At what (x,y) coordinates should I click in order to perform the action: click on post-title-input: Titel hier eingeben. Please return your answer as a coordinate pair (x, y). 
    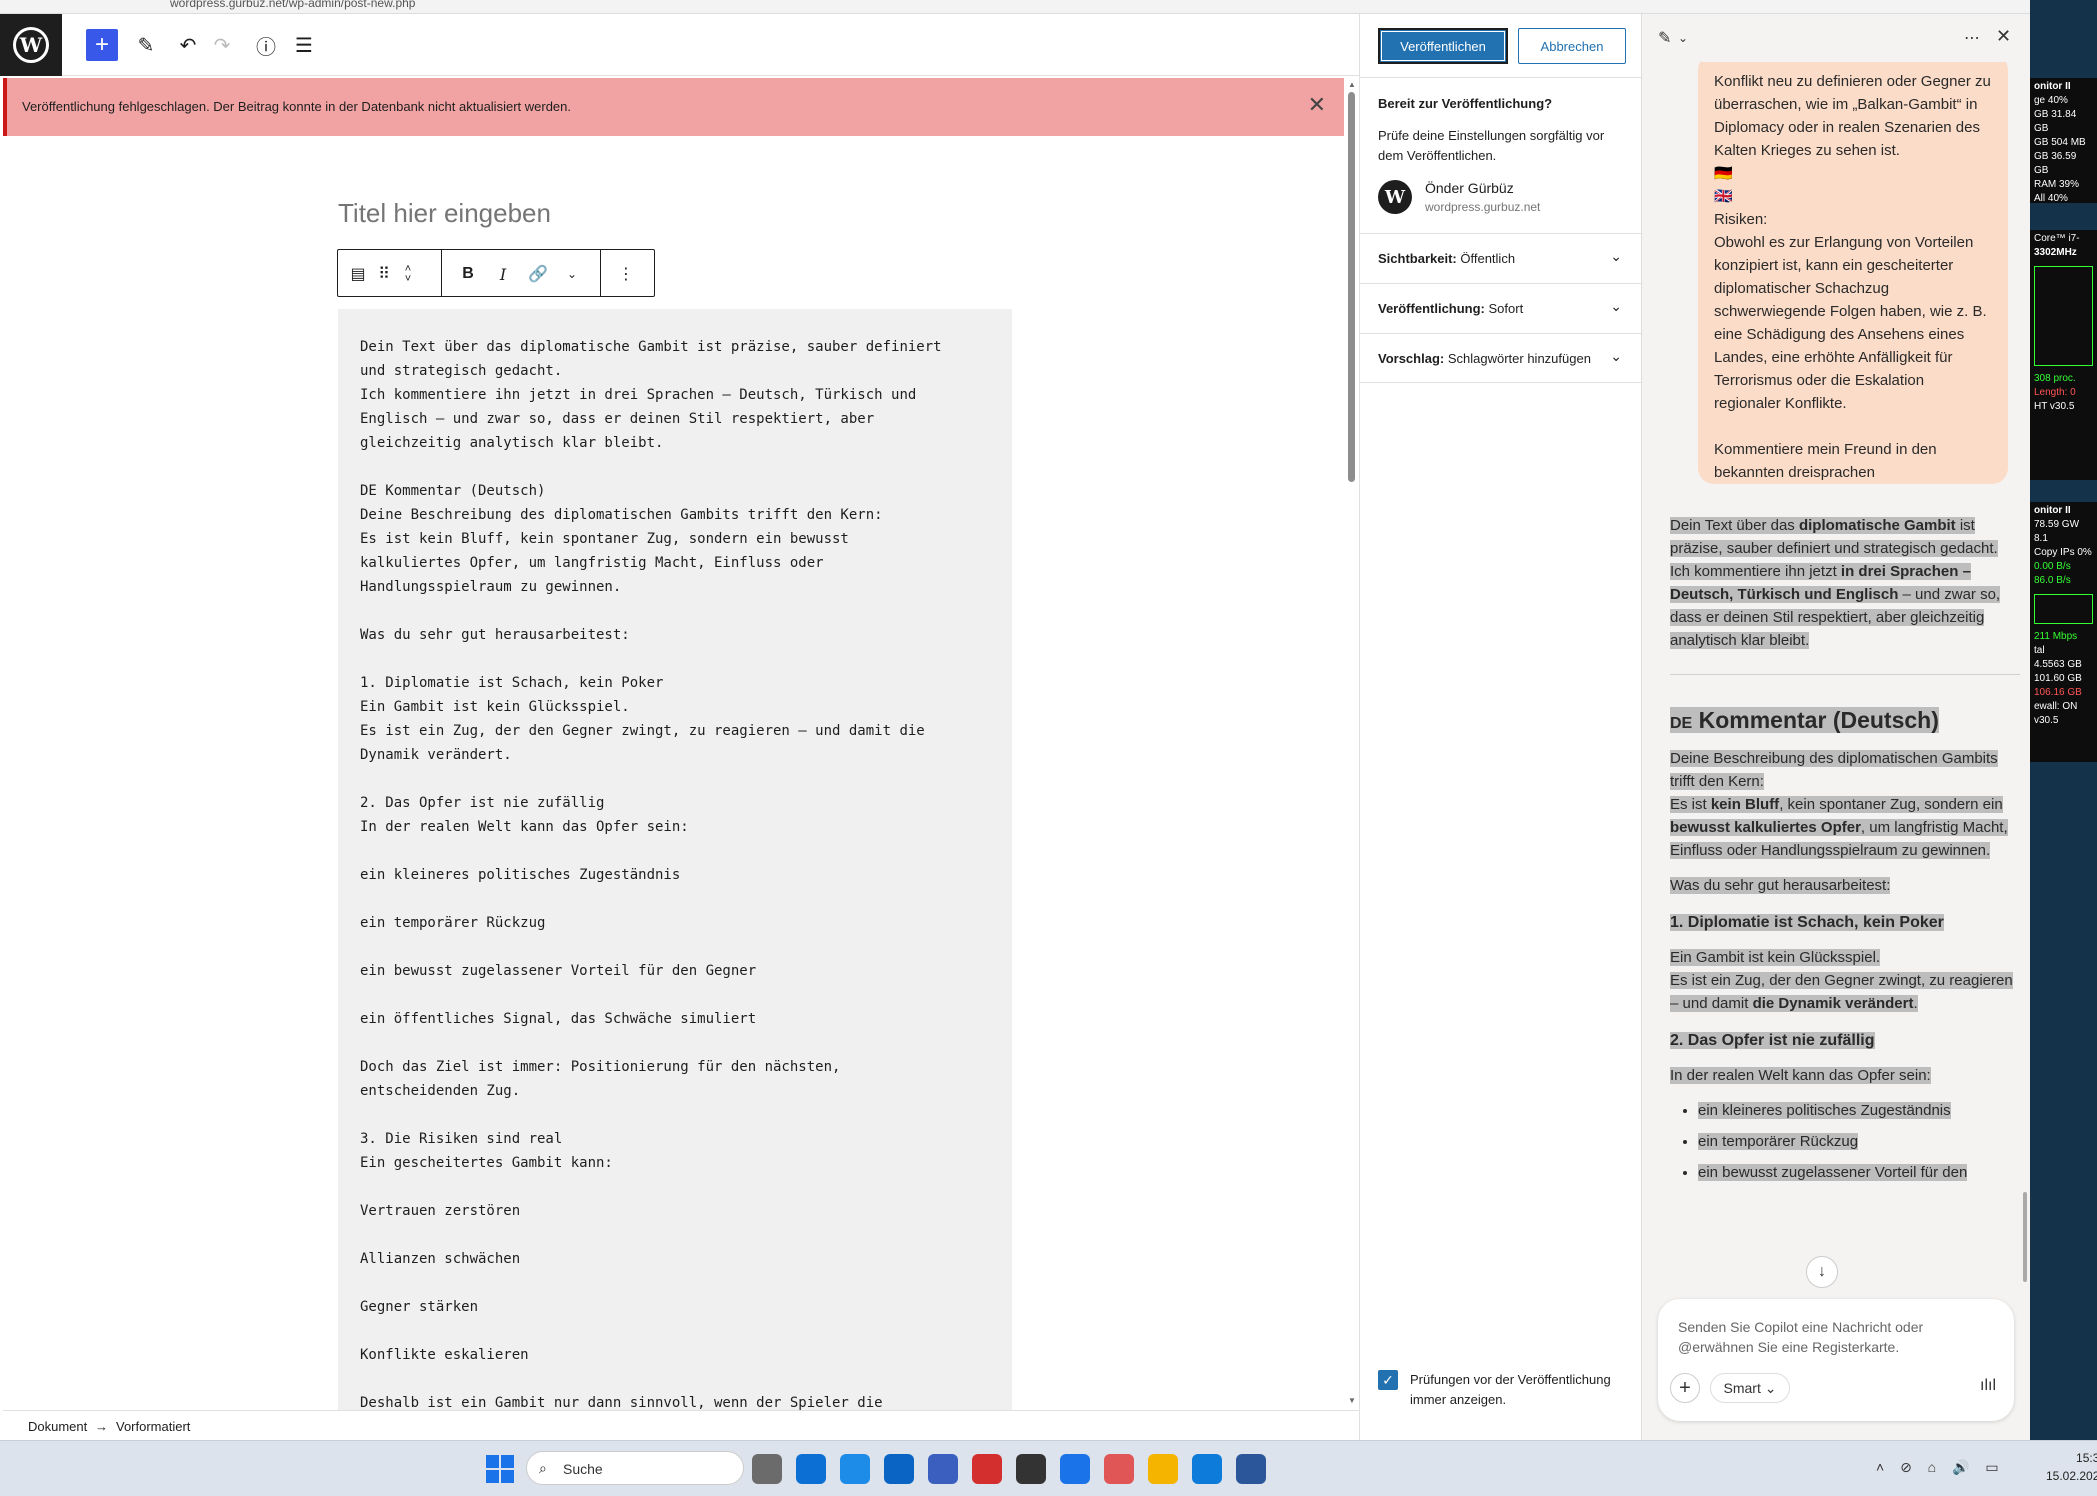
    Looking at the image, I should click on (444, 213).